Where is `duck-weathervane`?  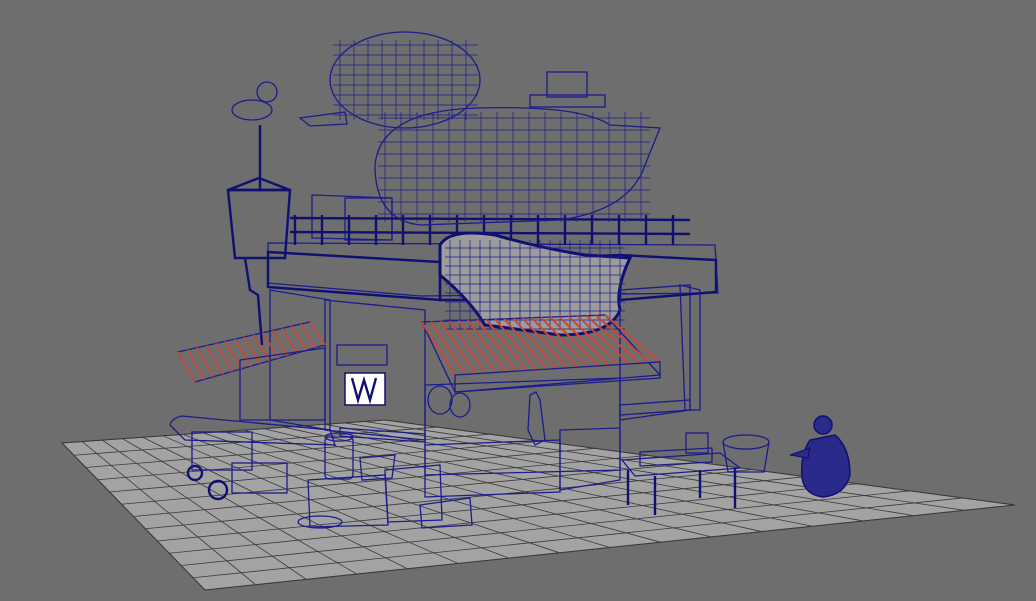
duck-weathervane is located at coordinates (254, 135).